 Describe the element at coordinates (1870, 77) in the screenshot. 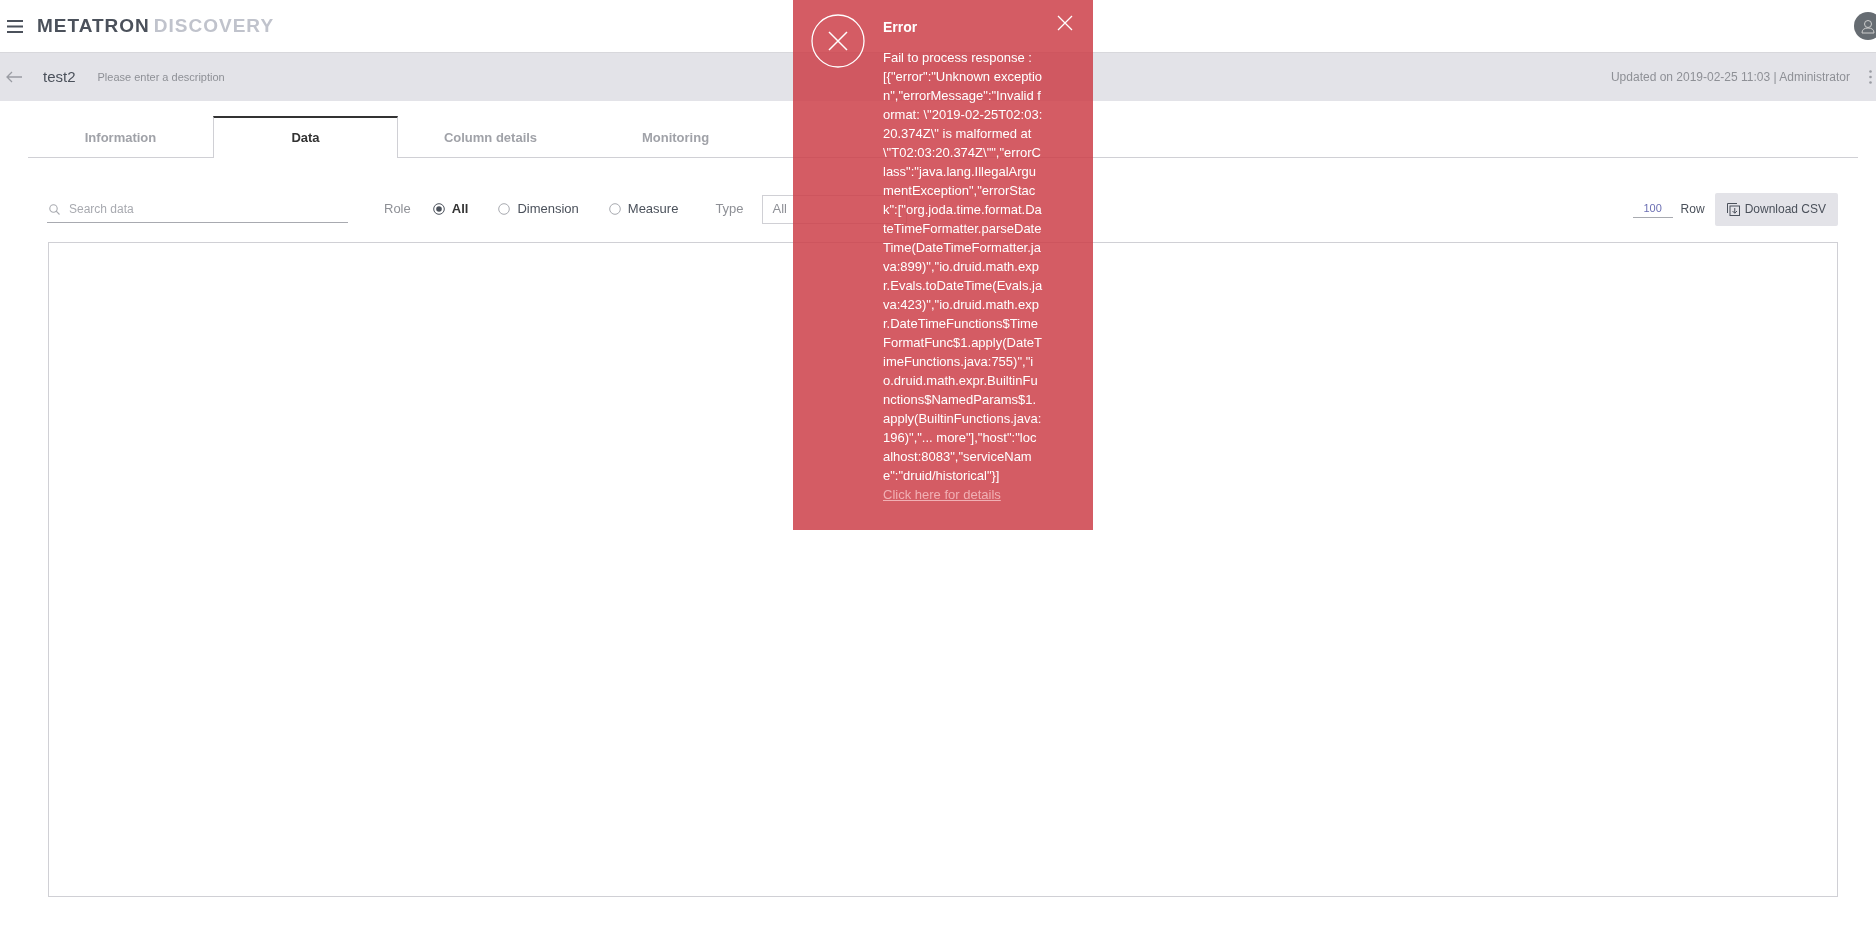

I see `more-options-icon` at that location.